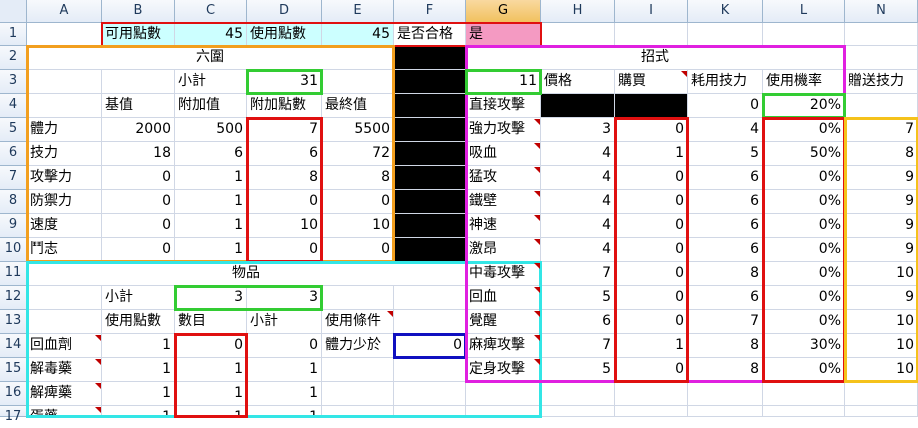 The image size is (918, 428). I want to click on cell-i17, so click(651, 411).